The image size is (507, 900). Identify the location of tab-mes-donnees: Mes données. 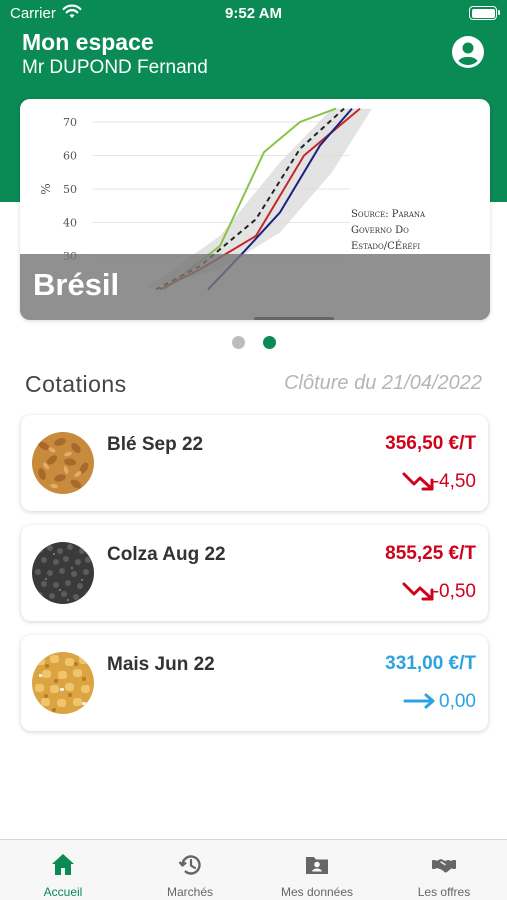
(317, 870).